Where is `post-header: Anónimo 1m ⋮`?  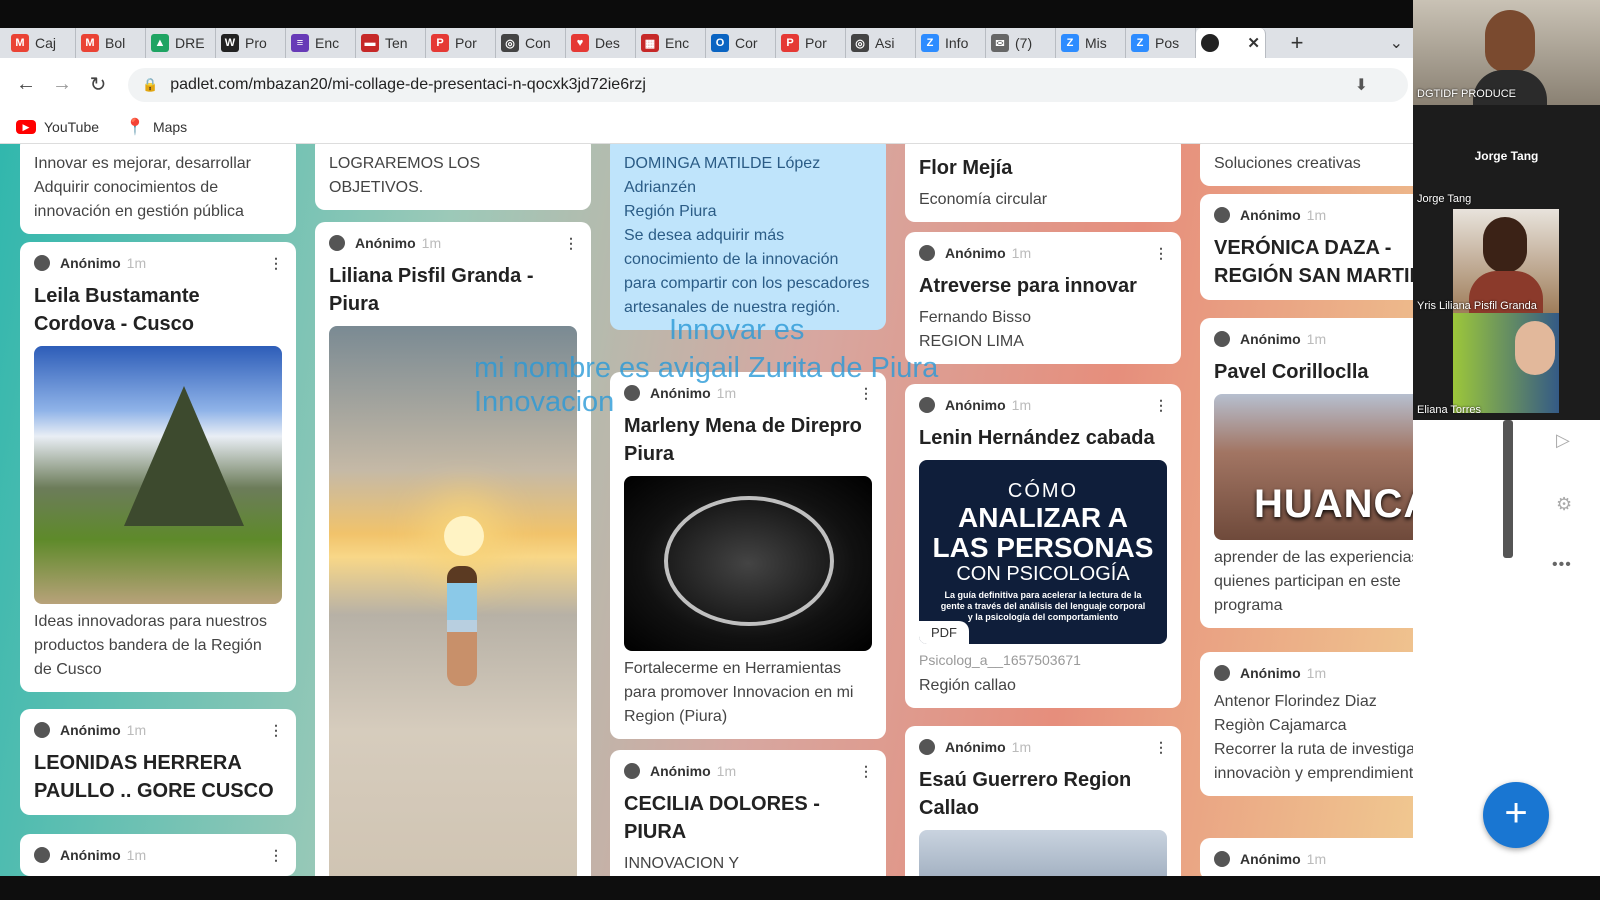 post-header: Anónimo 1m ⋮ is located at coordinates (748, 393).